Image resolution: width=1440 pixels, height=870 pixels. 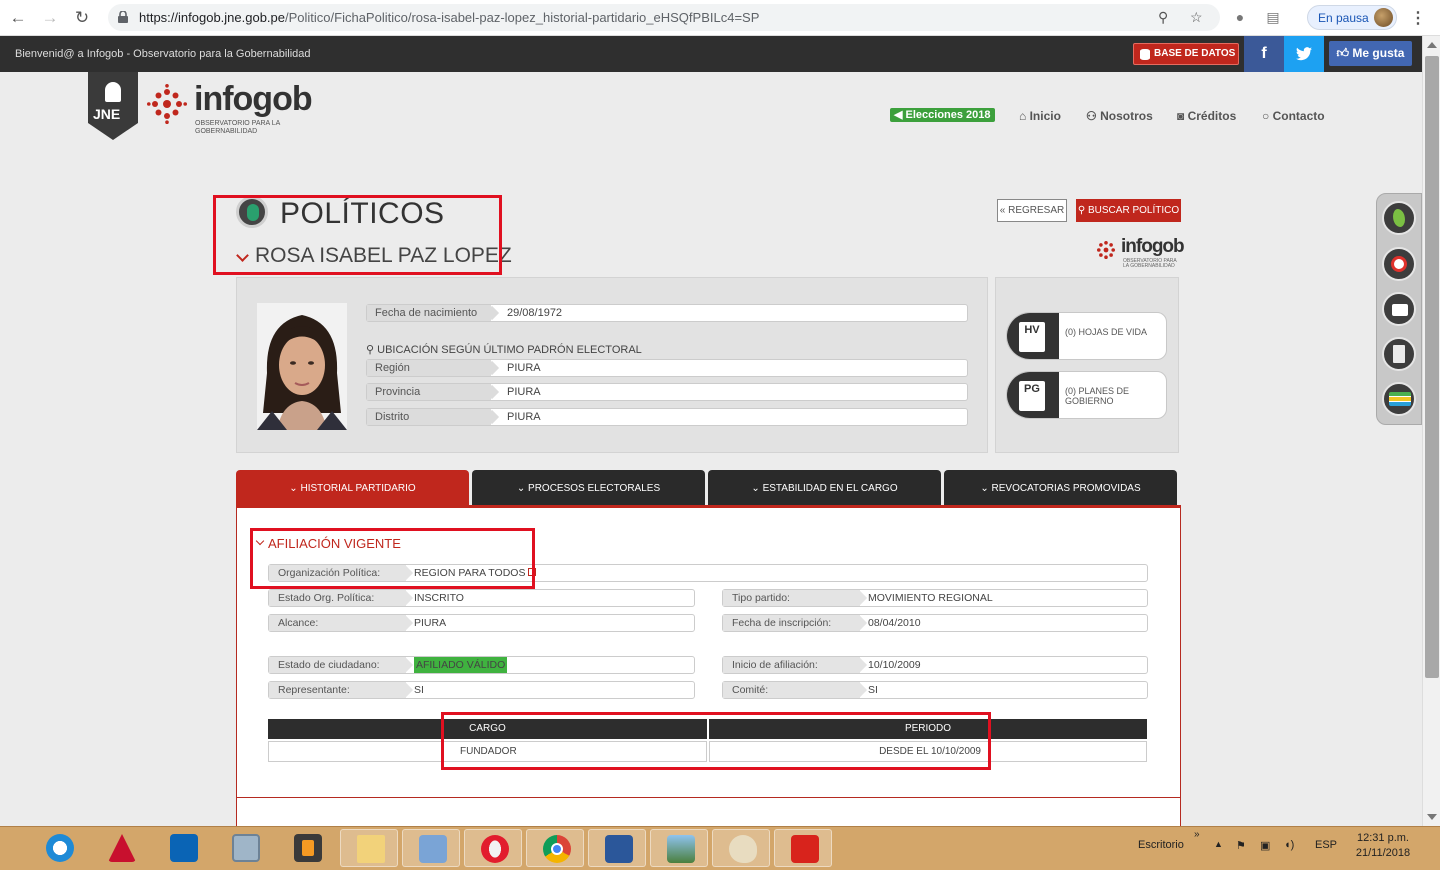 I want to click on politician-photo, so click(x=302, y=366).